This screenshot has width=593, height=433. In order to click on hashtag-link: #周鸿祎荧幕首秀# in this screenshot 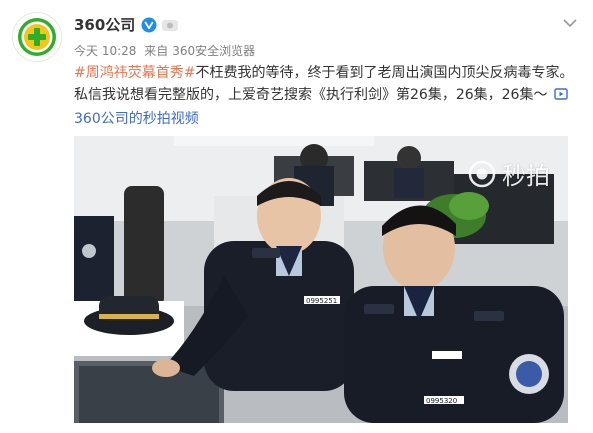, I will do `click(134, 73)`.